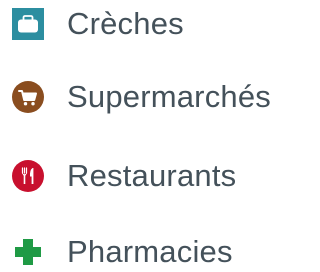  I want to click on legend-label-supermarches: Supermarchés, so click(169, 96).